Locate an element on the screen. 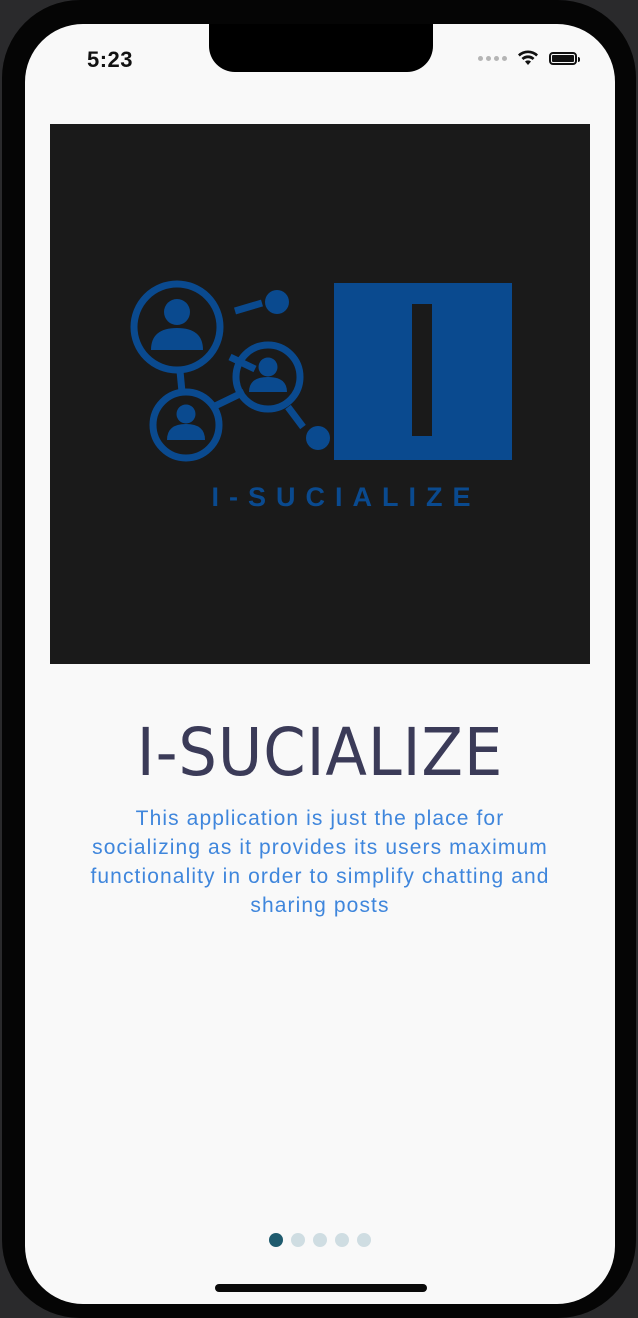 The height and width of the screenshot is (1318, 638). page-dot-active is located at coordinates (276, 1240).